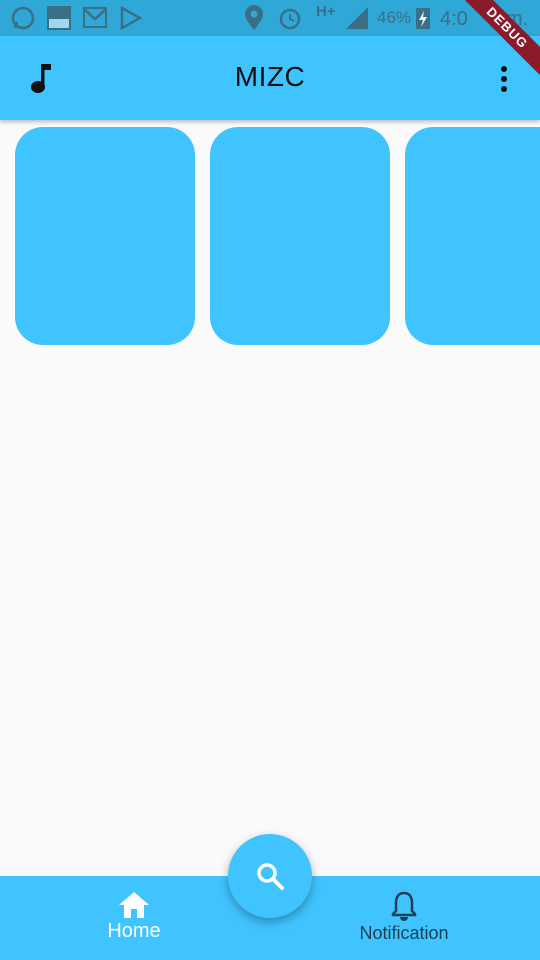  Describe the element at coordinates (357, 18) in the screenshot. I see `signal-icon` at that location.